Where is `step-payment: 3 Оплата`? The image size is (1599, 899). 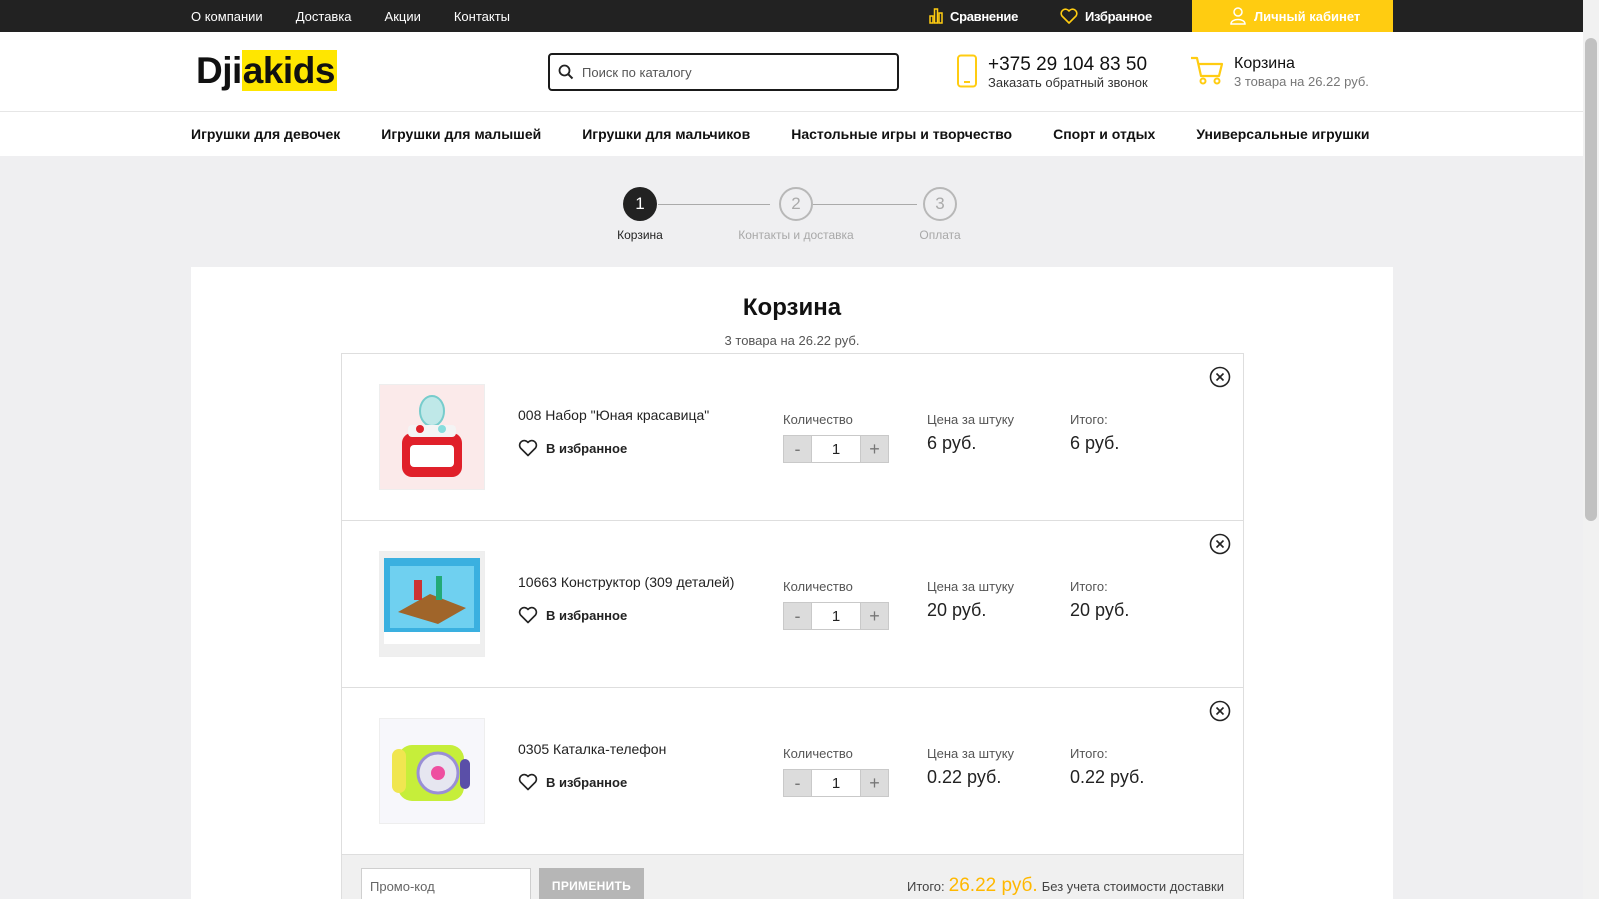
step-payment: 3 Оплата is located at coordinates (940, 214).